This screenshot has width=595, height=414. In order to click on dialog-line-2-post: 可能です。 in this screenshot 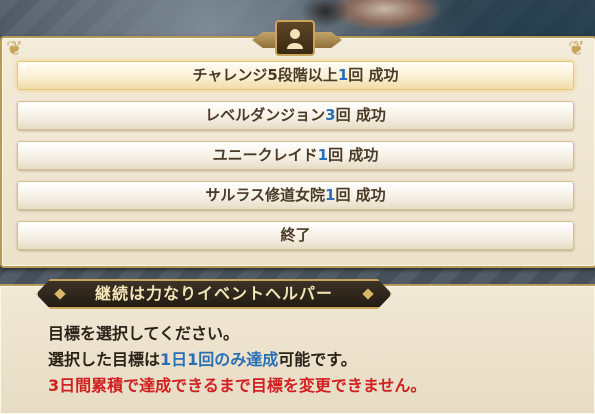, I will do `click(317, 359)`.